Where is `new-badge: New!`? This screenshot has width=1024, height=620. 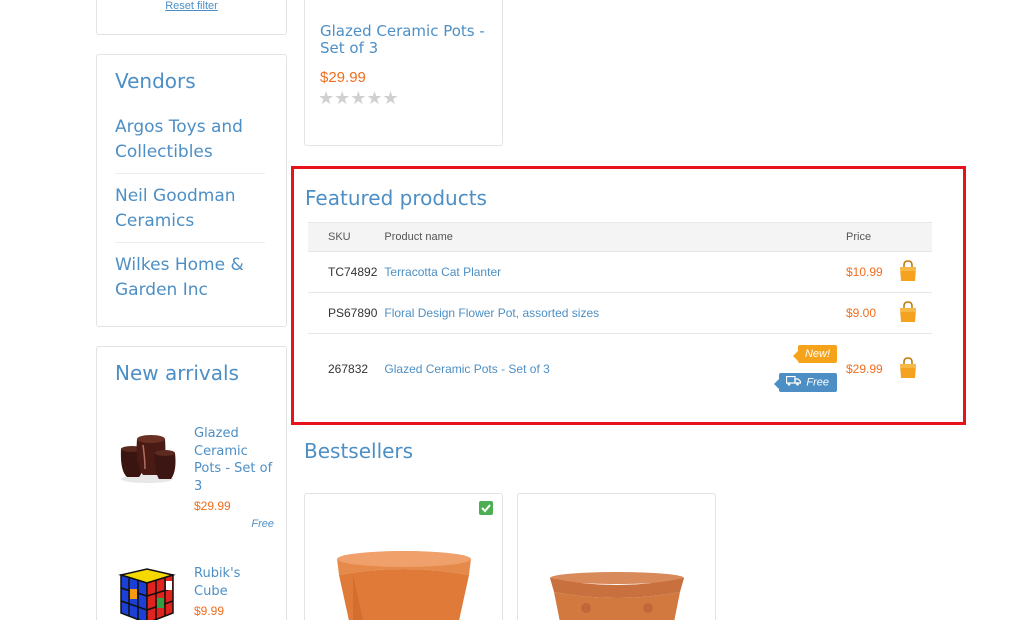
new-badge: New! is located at coordinates (814, 354).